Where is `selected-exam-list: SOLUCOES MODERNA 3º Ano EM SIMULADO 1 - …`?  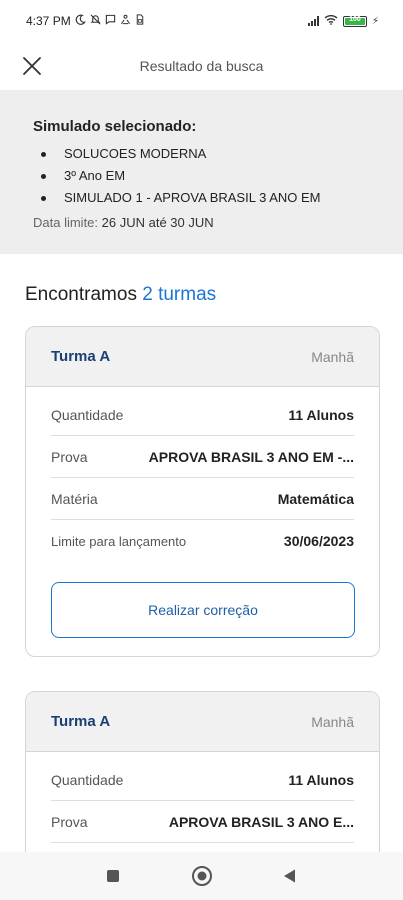 selected-exam-list: SOLUCOES MODERNA 3º Ano EM SIMULADO 1 - … is located at coordinates (218, 178).